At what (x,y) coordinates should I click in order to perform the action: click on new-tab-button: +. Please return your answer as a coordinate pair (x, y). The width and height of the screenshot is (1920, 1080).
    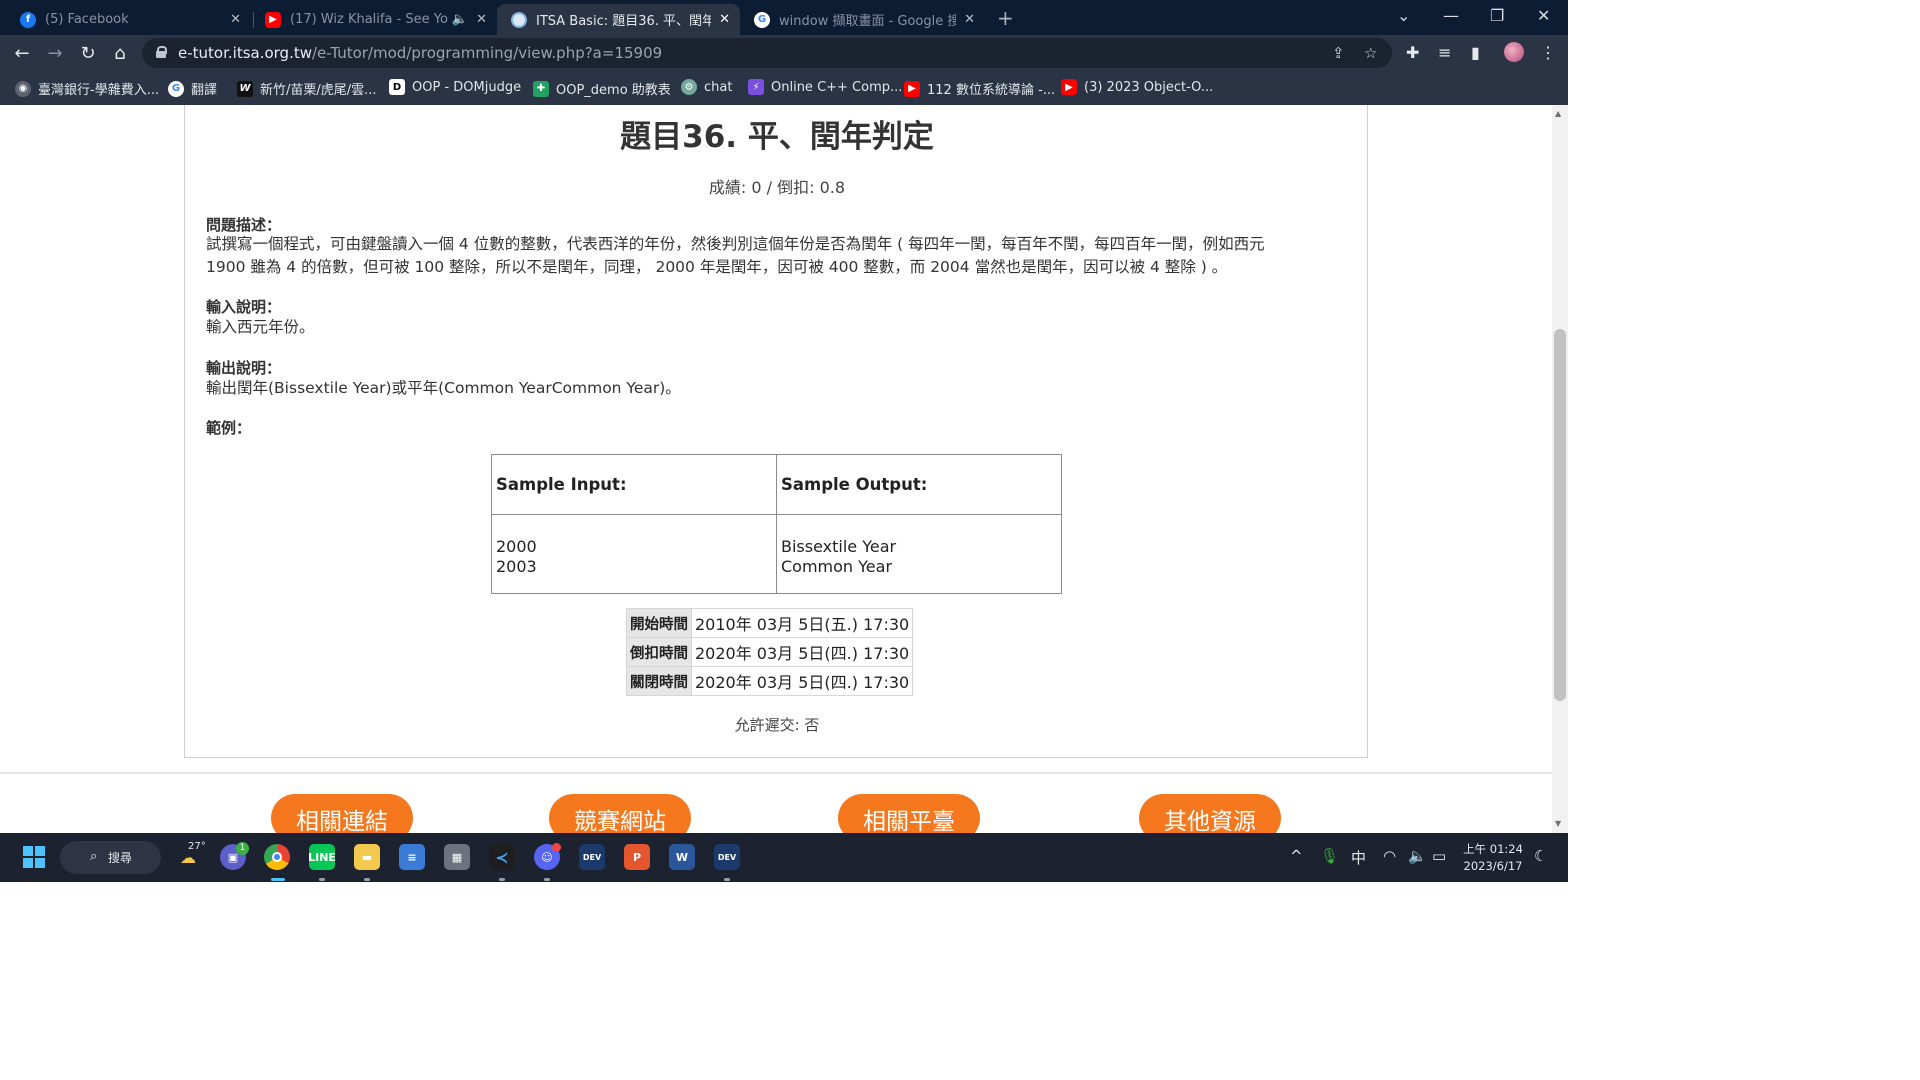
    Looking at the image, I should click on (1005, 18).